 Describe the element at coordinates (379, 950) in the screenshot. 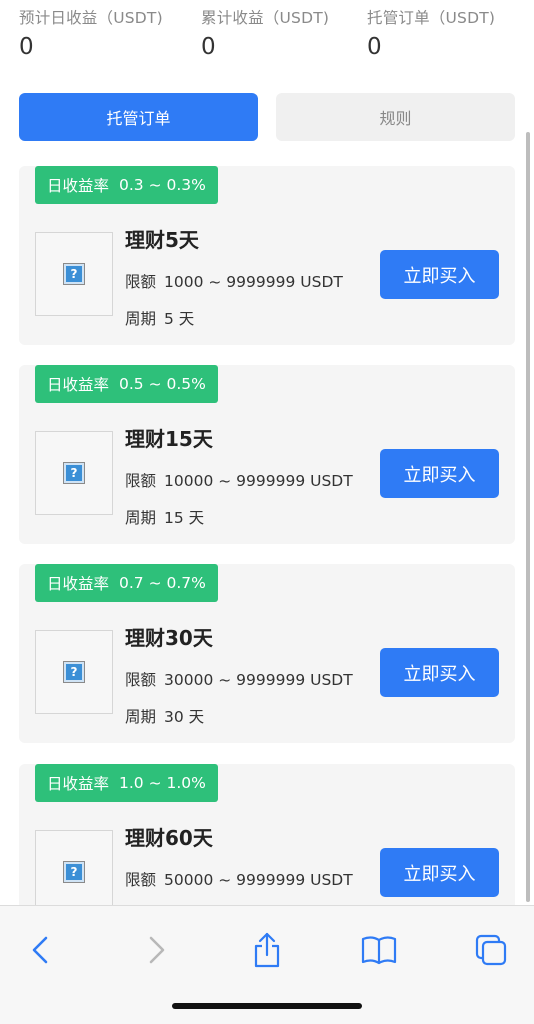

I see `bookmarks-icon` at that location.